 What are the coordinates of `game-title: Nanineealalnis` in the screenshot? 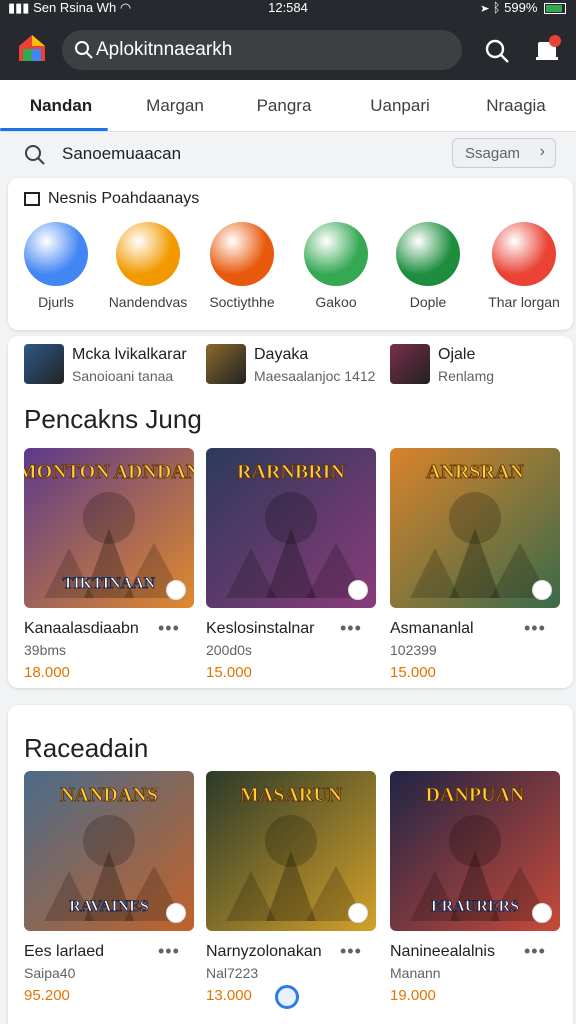 It's located at (442, 951).